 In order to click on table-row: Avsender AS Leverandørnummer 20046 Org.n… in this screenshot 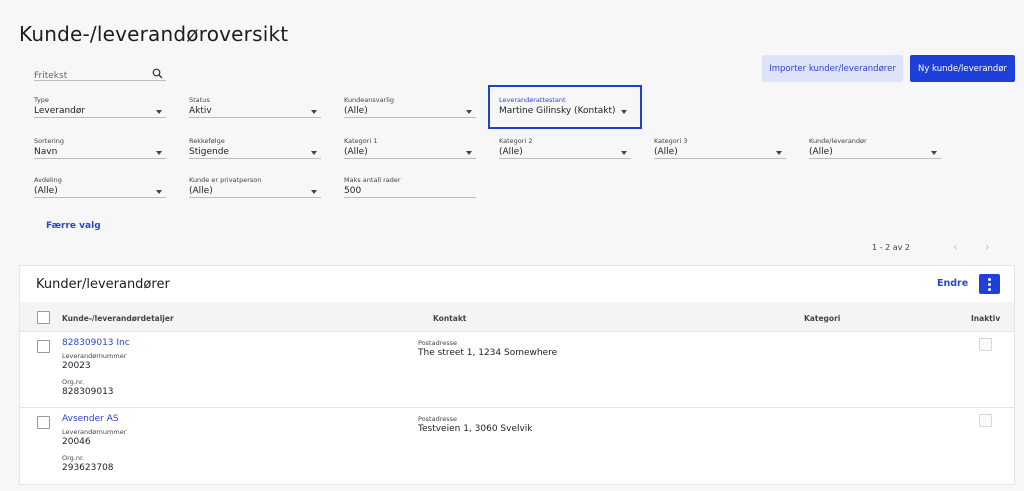, I will do `click(517, 446)`.